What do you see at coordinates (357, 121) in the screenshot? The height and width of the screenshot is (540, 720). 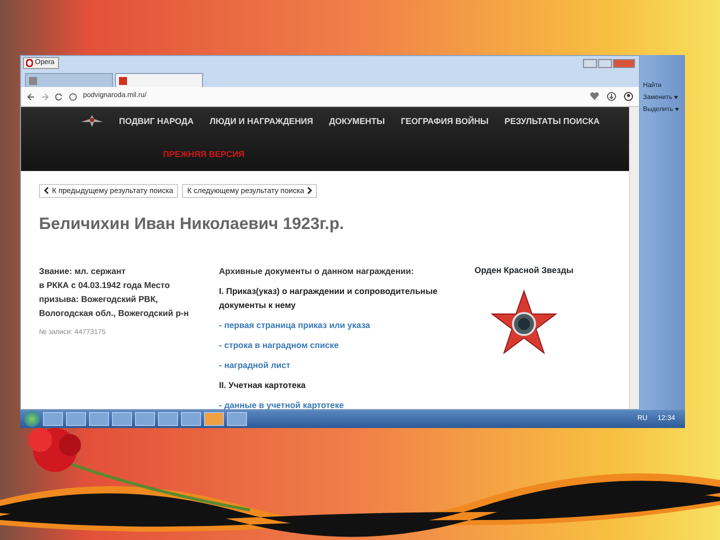 I see `nav-link: ДОКУМЕНТЫ` at bounding box center [357, 121].